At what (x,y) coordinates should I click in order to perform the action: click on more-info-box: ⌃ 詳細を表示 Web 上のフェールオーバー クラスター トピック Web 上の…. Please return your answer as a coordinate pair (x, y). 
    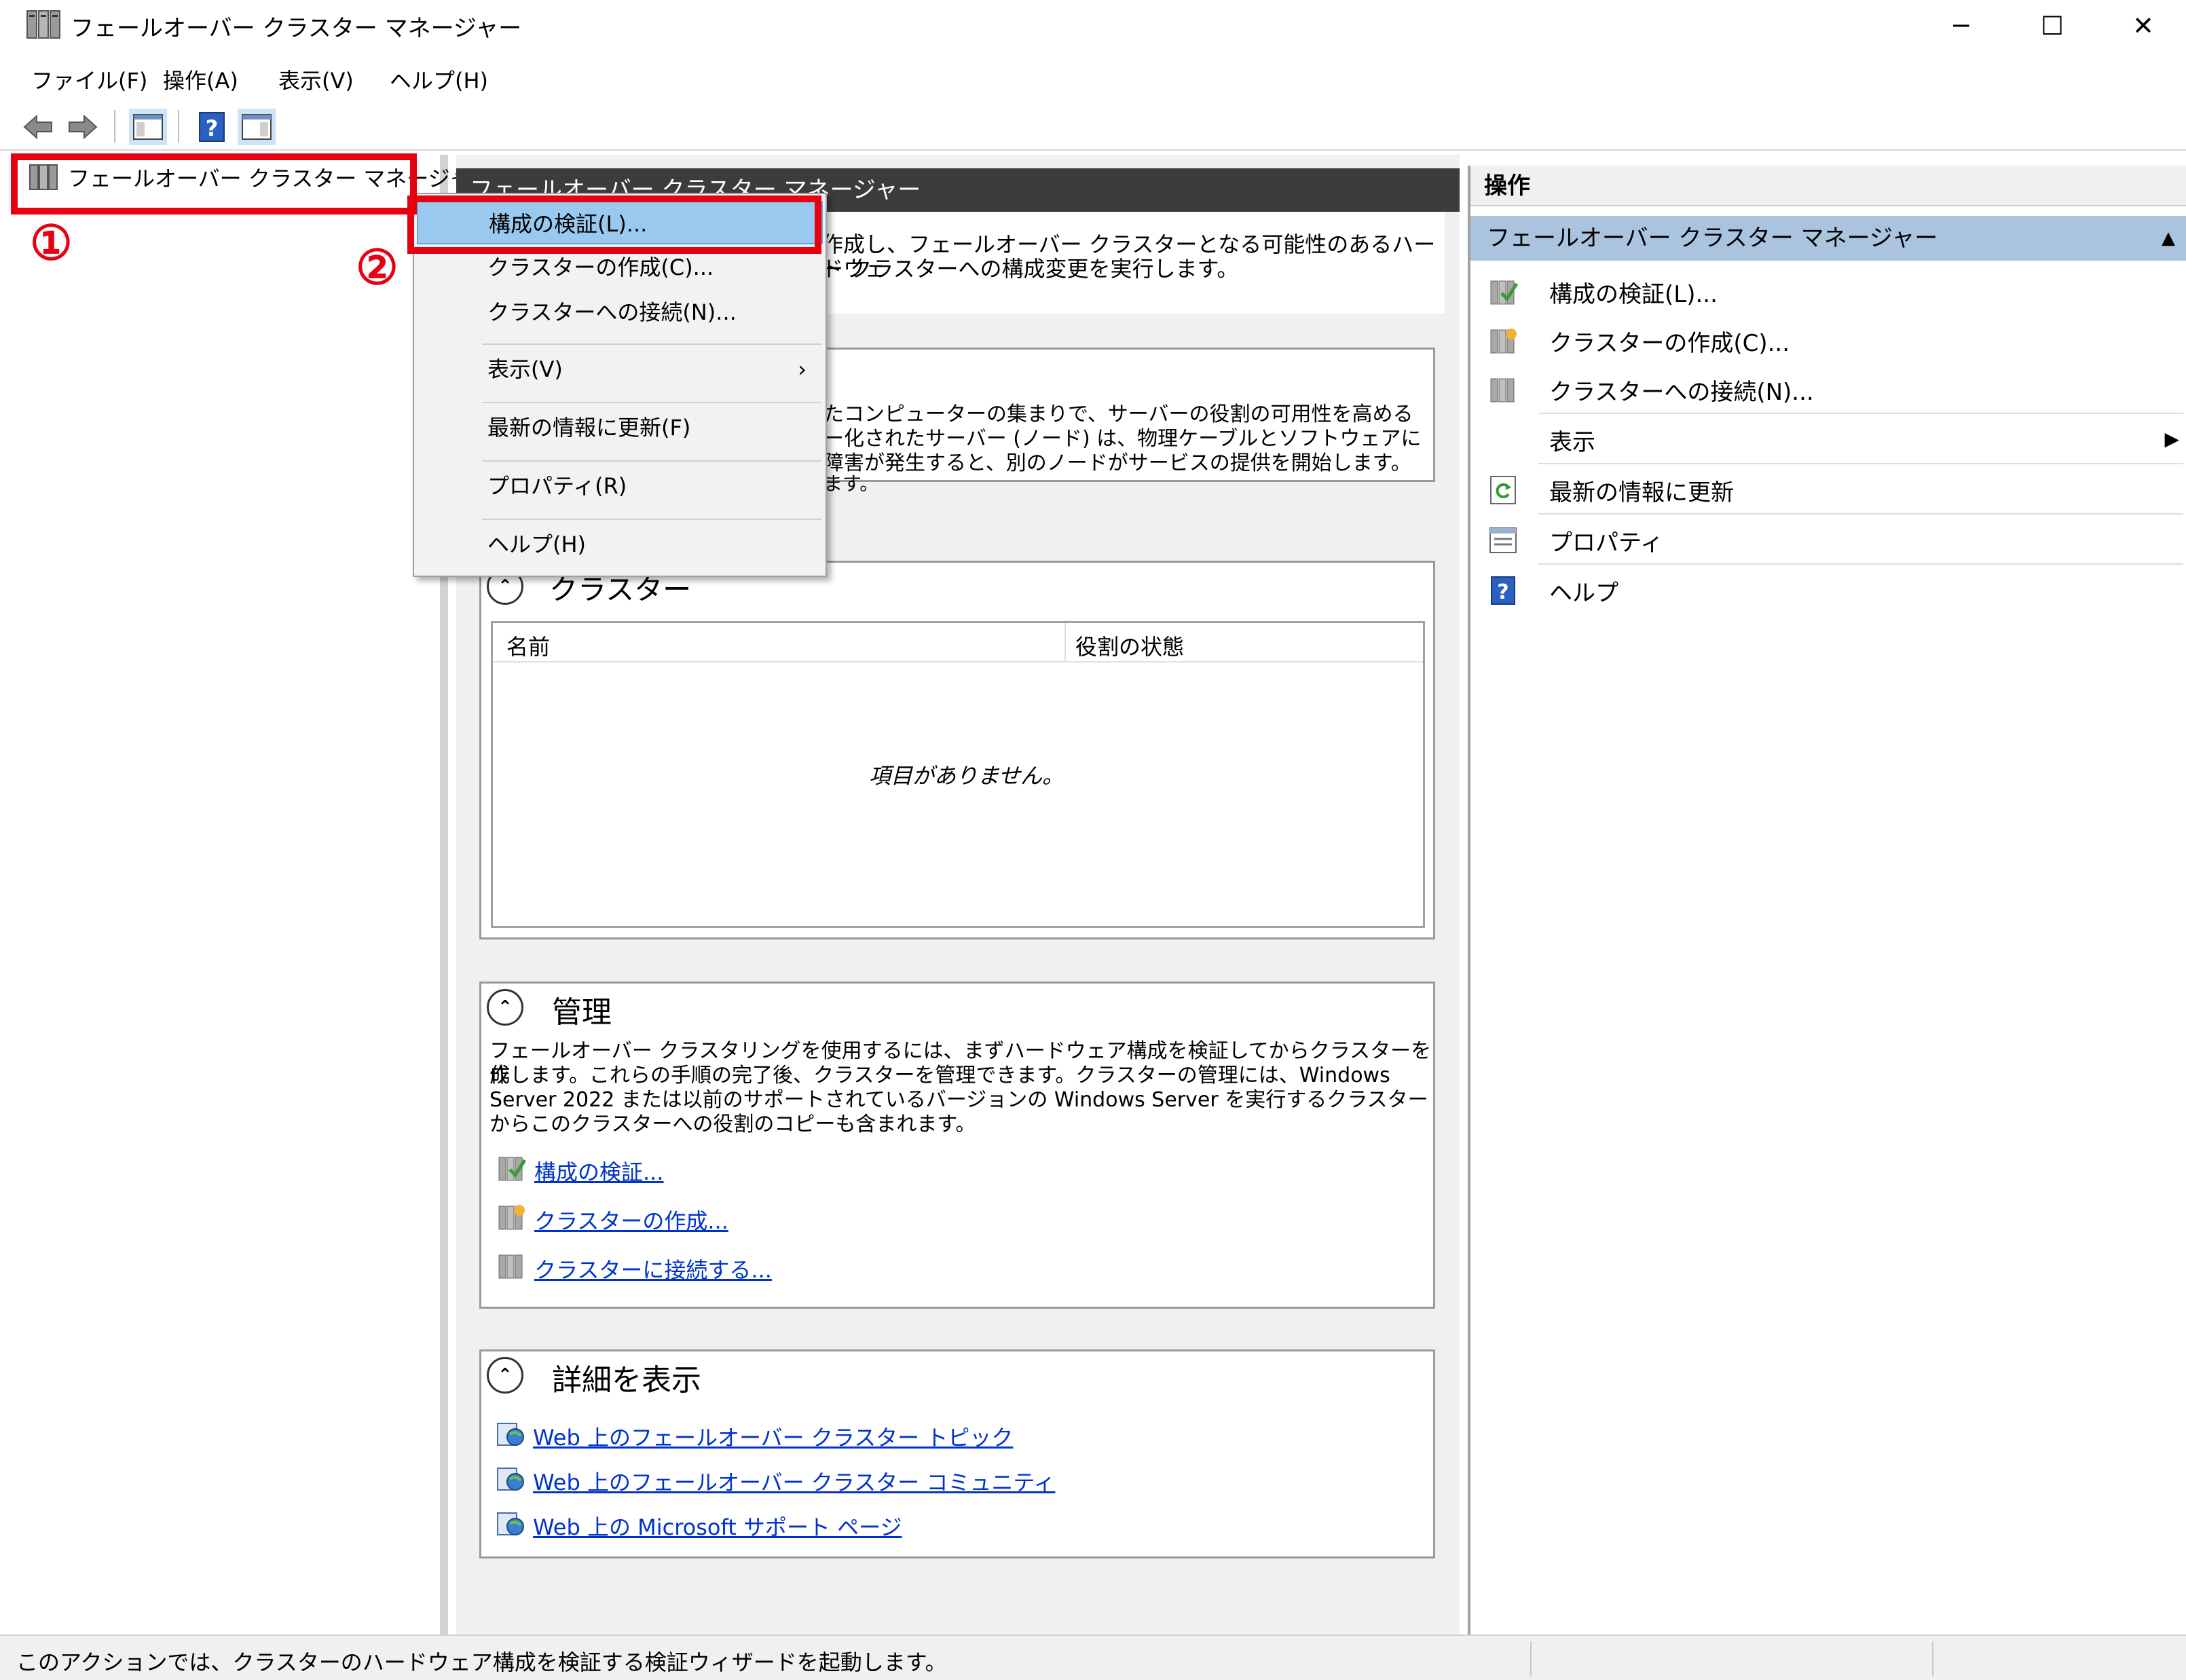
    Looking at the image, I should click on (957, 1453).